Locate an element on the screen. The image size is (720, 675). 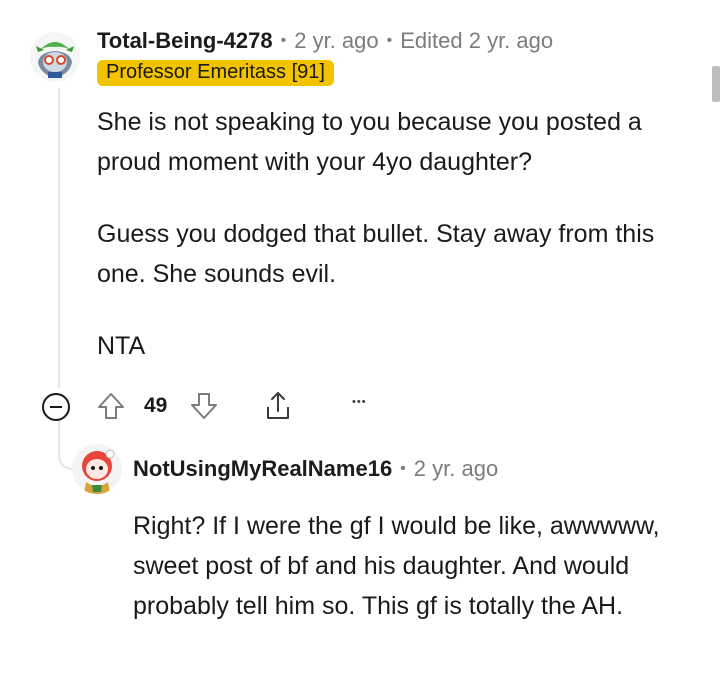
thread-line is located at coordinates (59, 238).